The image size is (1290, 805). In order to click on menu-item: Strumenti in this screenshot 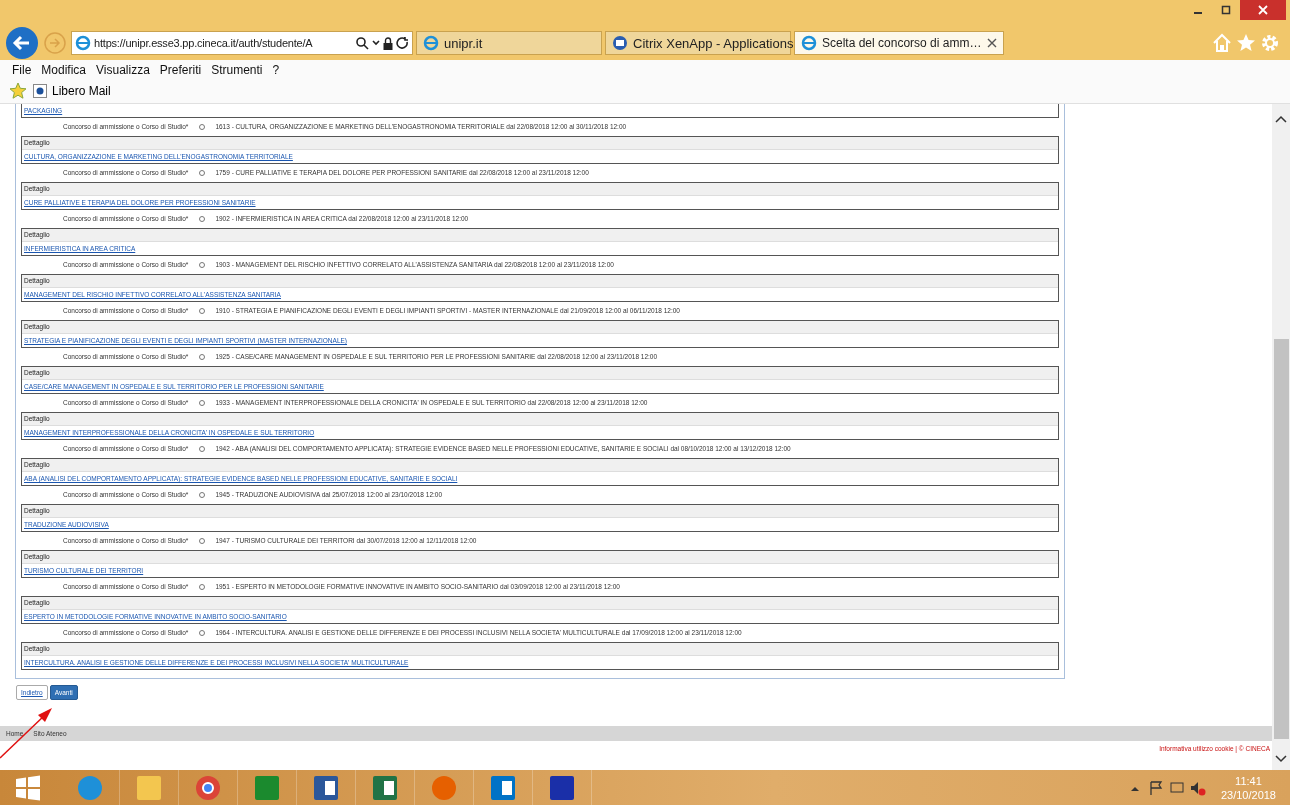, I will do `click(237, 70)`.